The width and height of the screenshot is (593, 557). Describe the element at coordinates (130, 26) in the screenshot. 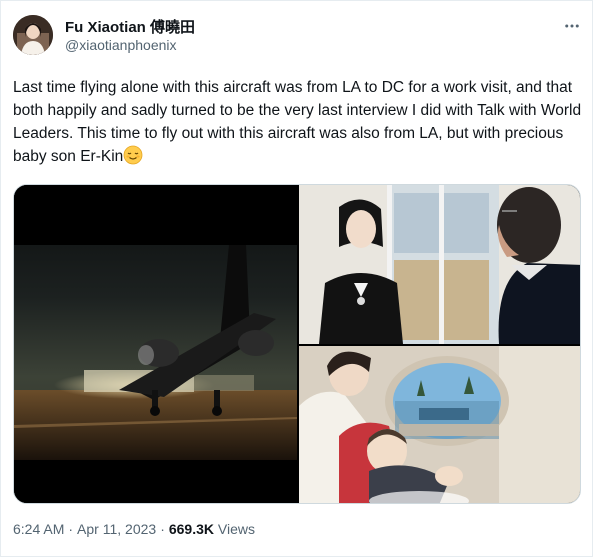

I see `author-name: Fu Xiaotian 傅曉田` at that location.